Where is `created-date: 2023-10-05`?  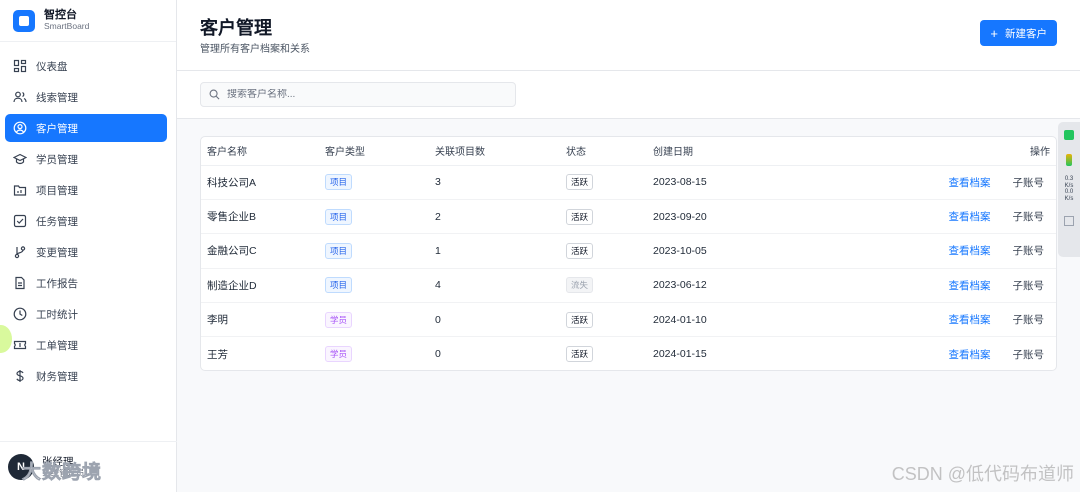 created-date: 2023-10-05 is located at coordinates (753, 251).